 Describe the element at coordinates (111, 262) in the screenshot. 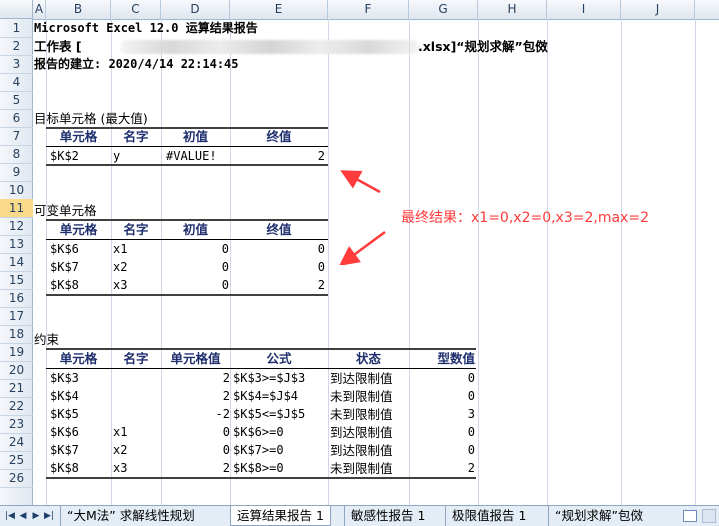

I see `gridline` at that location.